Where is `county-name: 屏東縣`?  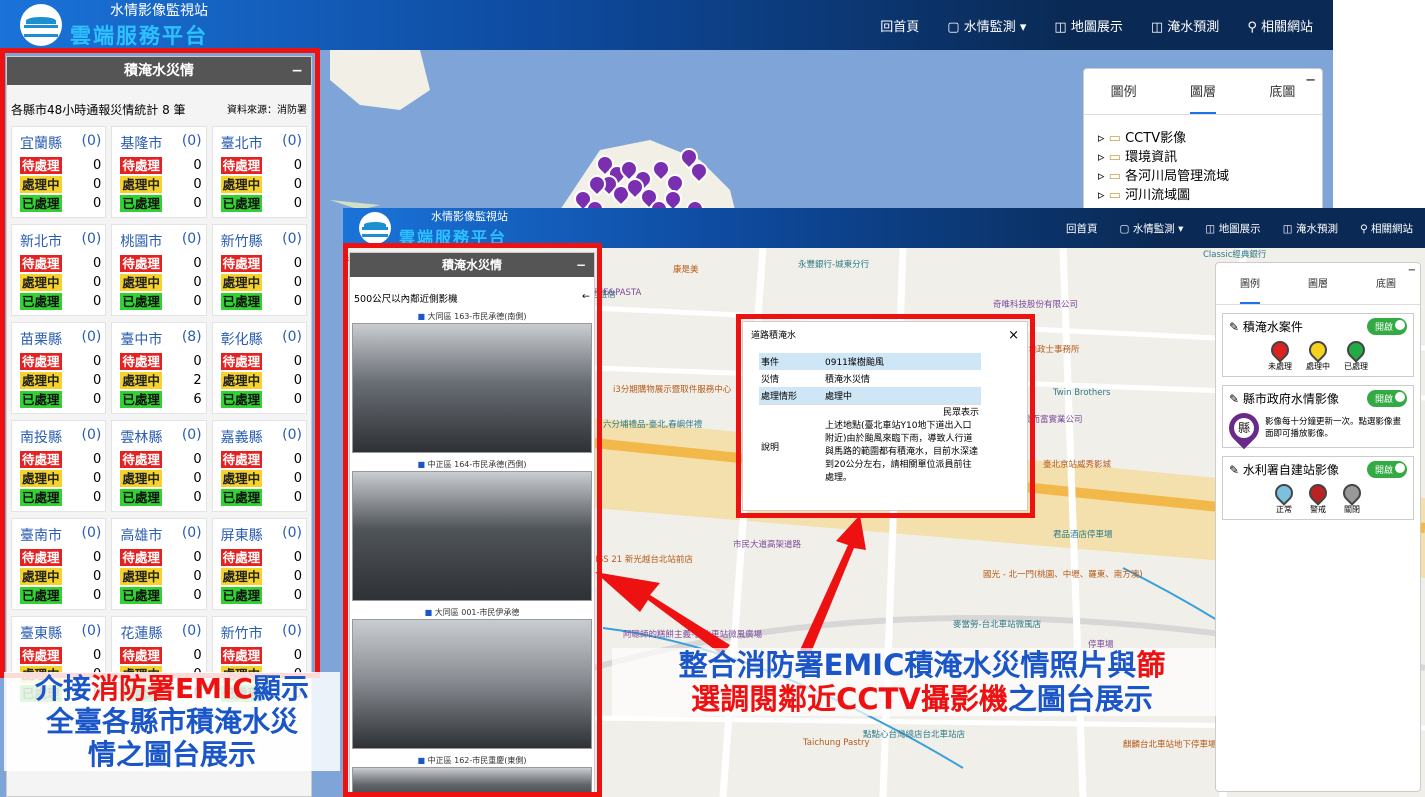
county-name: 屏東縣 is located at coordinates (242, 535).